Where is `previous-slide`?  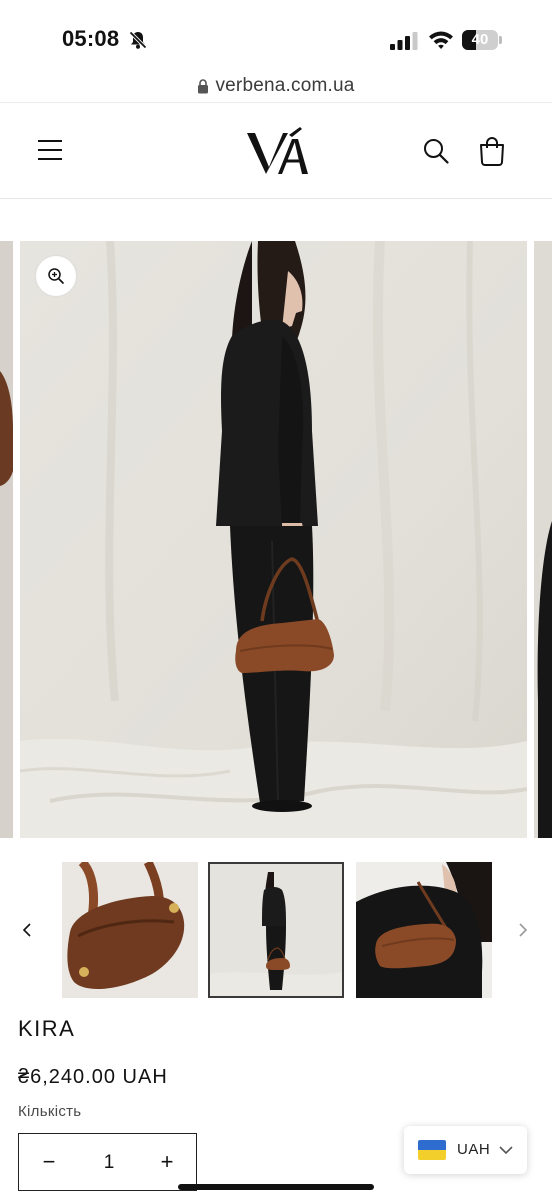 previous-slide is located at coordinates (6, 539).